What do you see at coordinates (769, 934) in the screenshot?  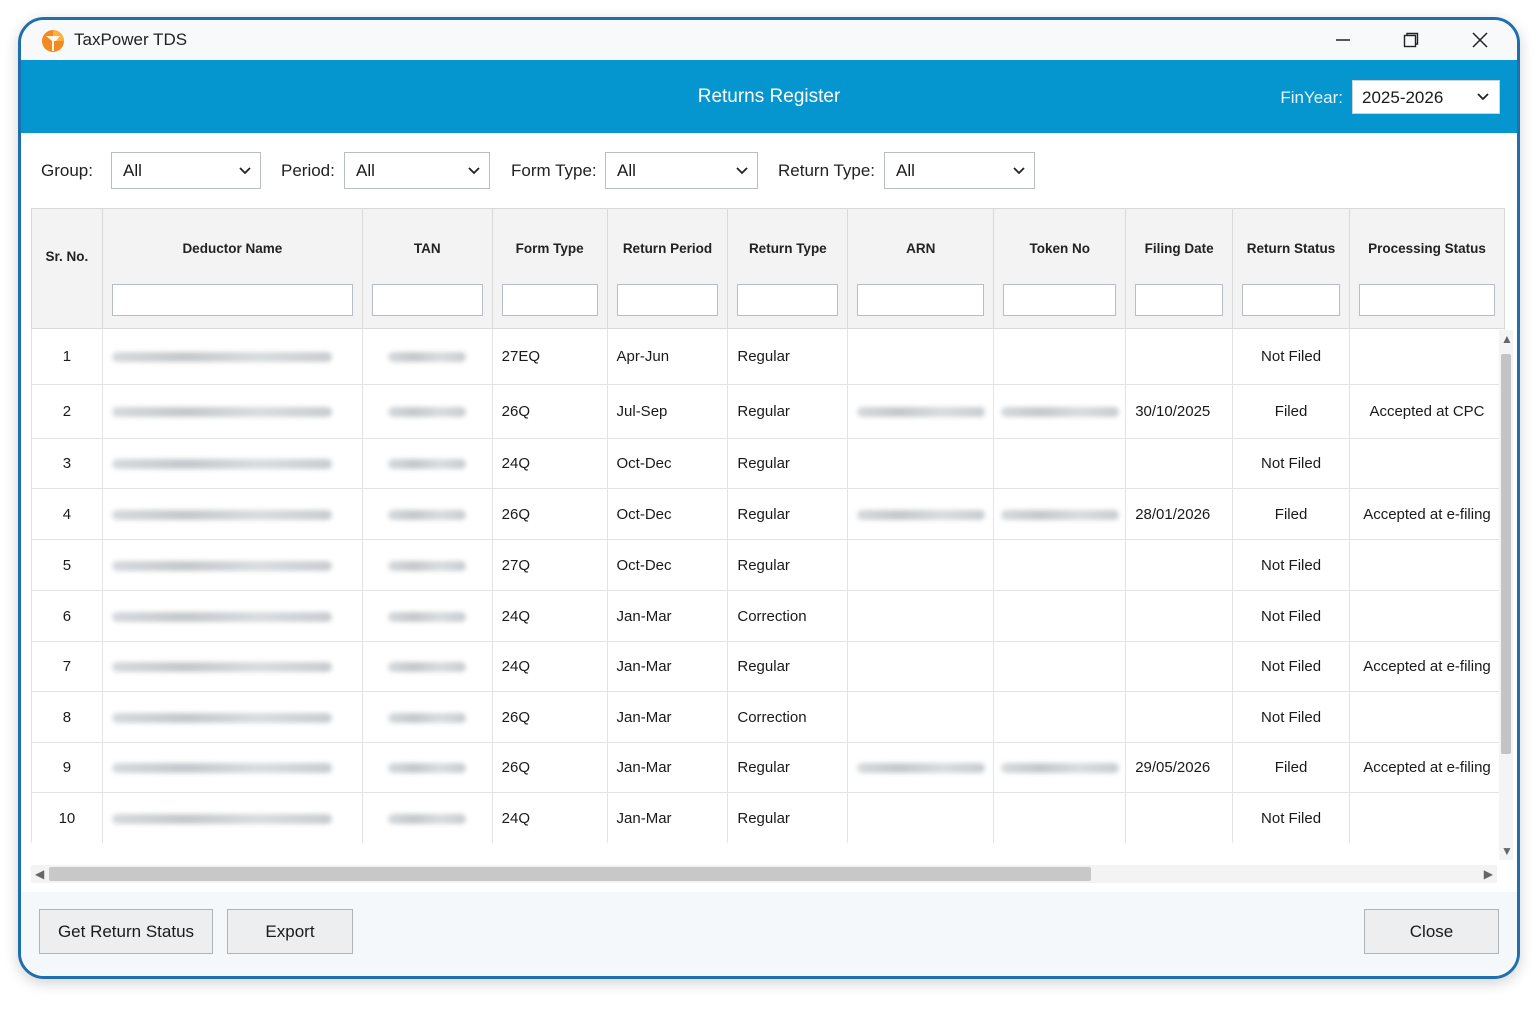 I see `footer-bar: Get Return Status Export Close` at bounding box center [769, 934].